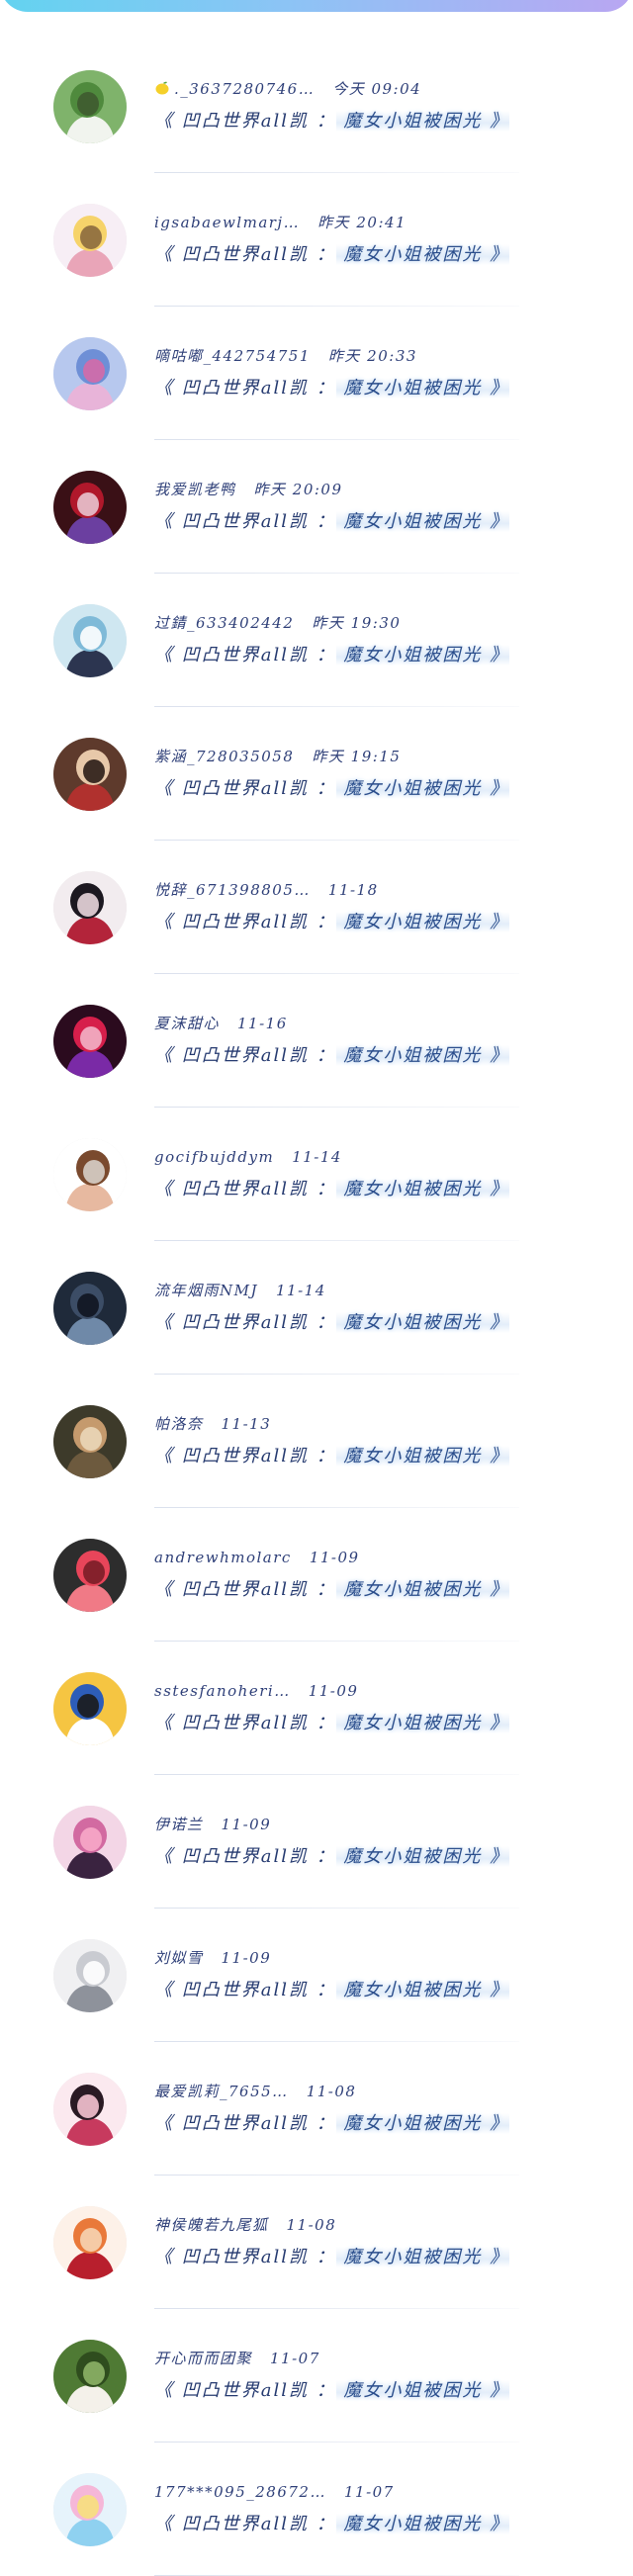 The image size is (633, 2576). I want to click on comment-meta: 流年烟雨NMJ 11-14, so click(240, 1290).